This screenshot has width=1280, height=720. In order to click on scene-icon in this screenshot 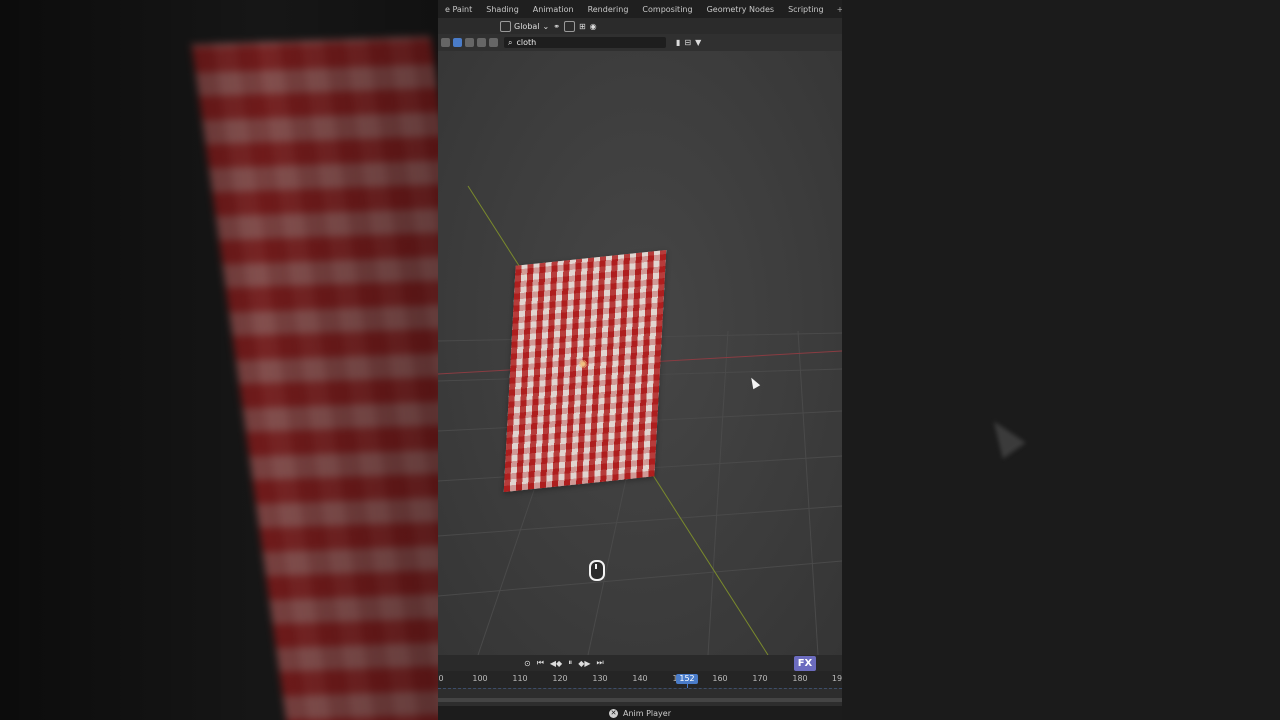, I will do `click(457, 42)`.